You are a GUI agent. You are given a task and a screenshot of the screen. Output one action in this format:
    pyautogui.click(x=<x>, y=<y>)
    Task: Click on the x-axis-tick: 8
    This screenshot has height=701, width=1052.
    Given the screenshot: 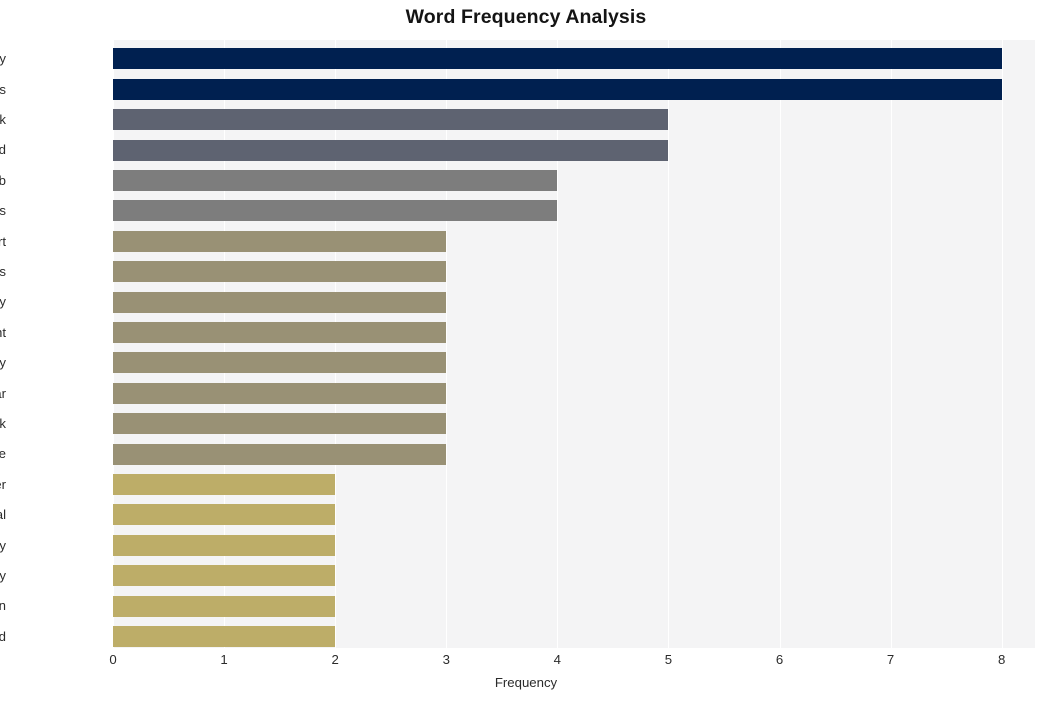 What is the action you would take?
    pyautogui.click(x=1002, y=659)
    